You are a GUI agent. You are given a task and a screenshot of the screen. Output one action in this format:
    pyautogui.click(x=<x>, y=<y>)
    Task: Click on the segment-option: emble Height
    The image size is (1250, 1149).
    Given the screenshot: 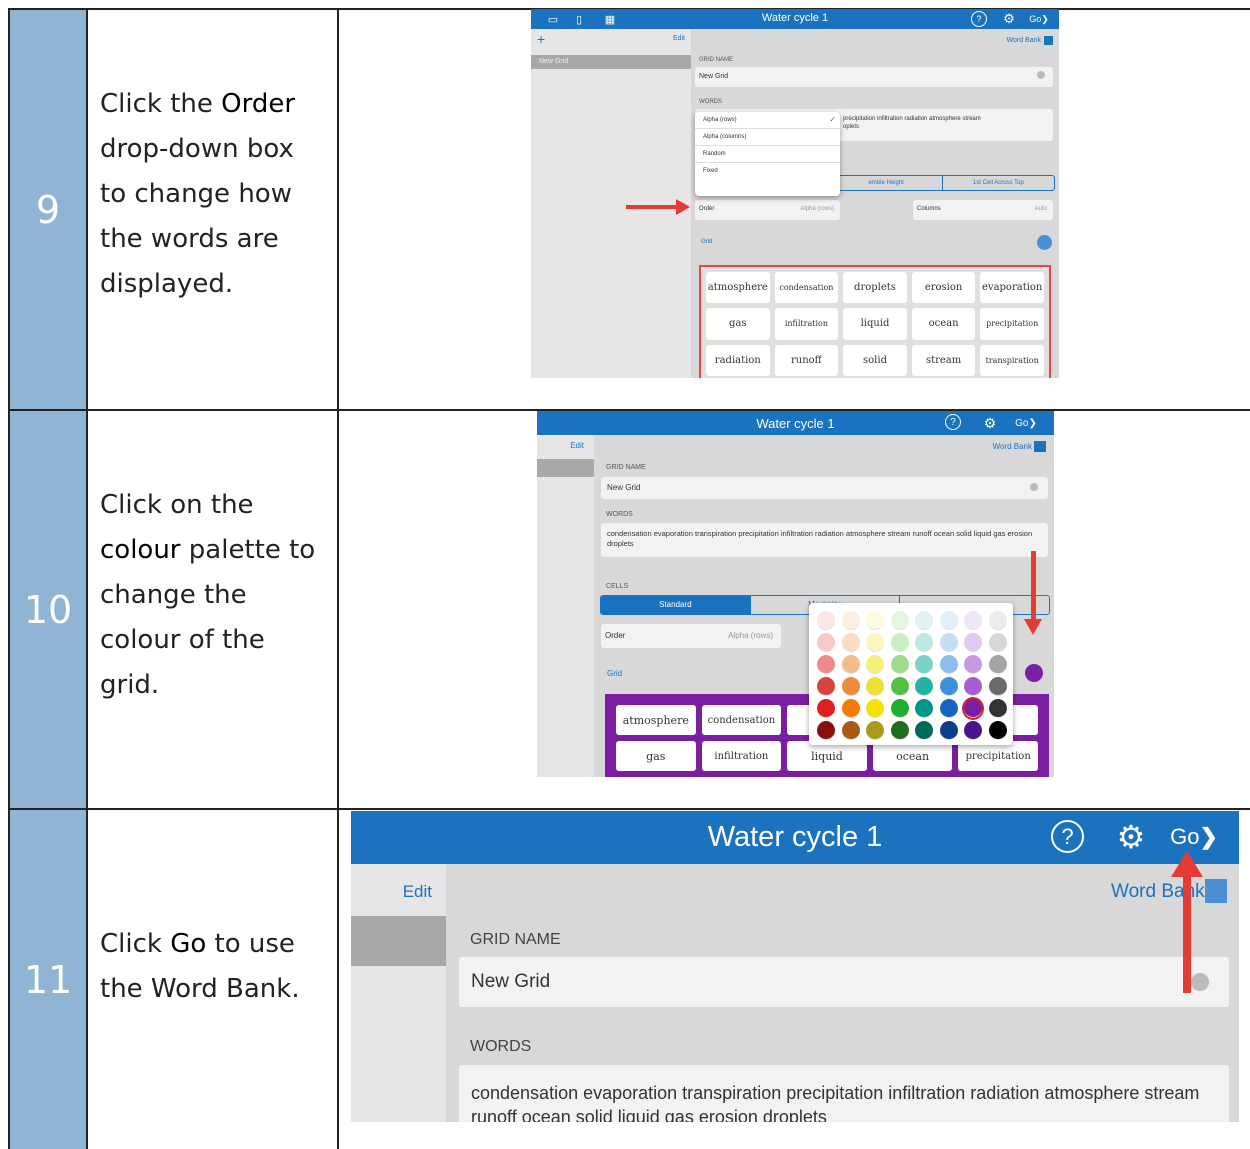 What is the action you would take?
    pyautogui.click(x=887, y=183)
    